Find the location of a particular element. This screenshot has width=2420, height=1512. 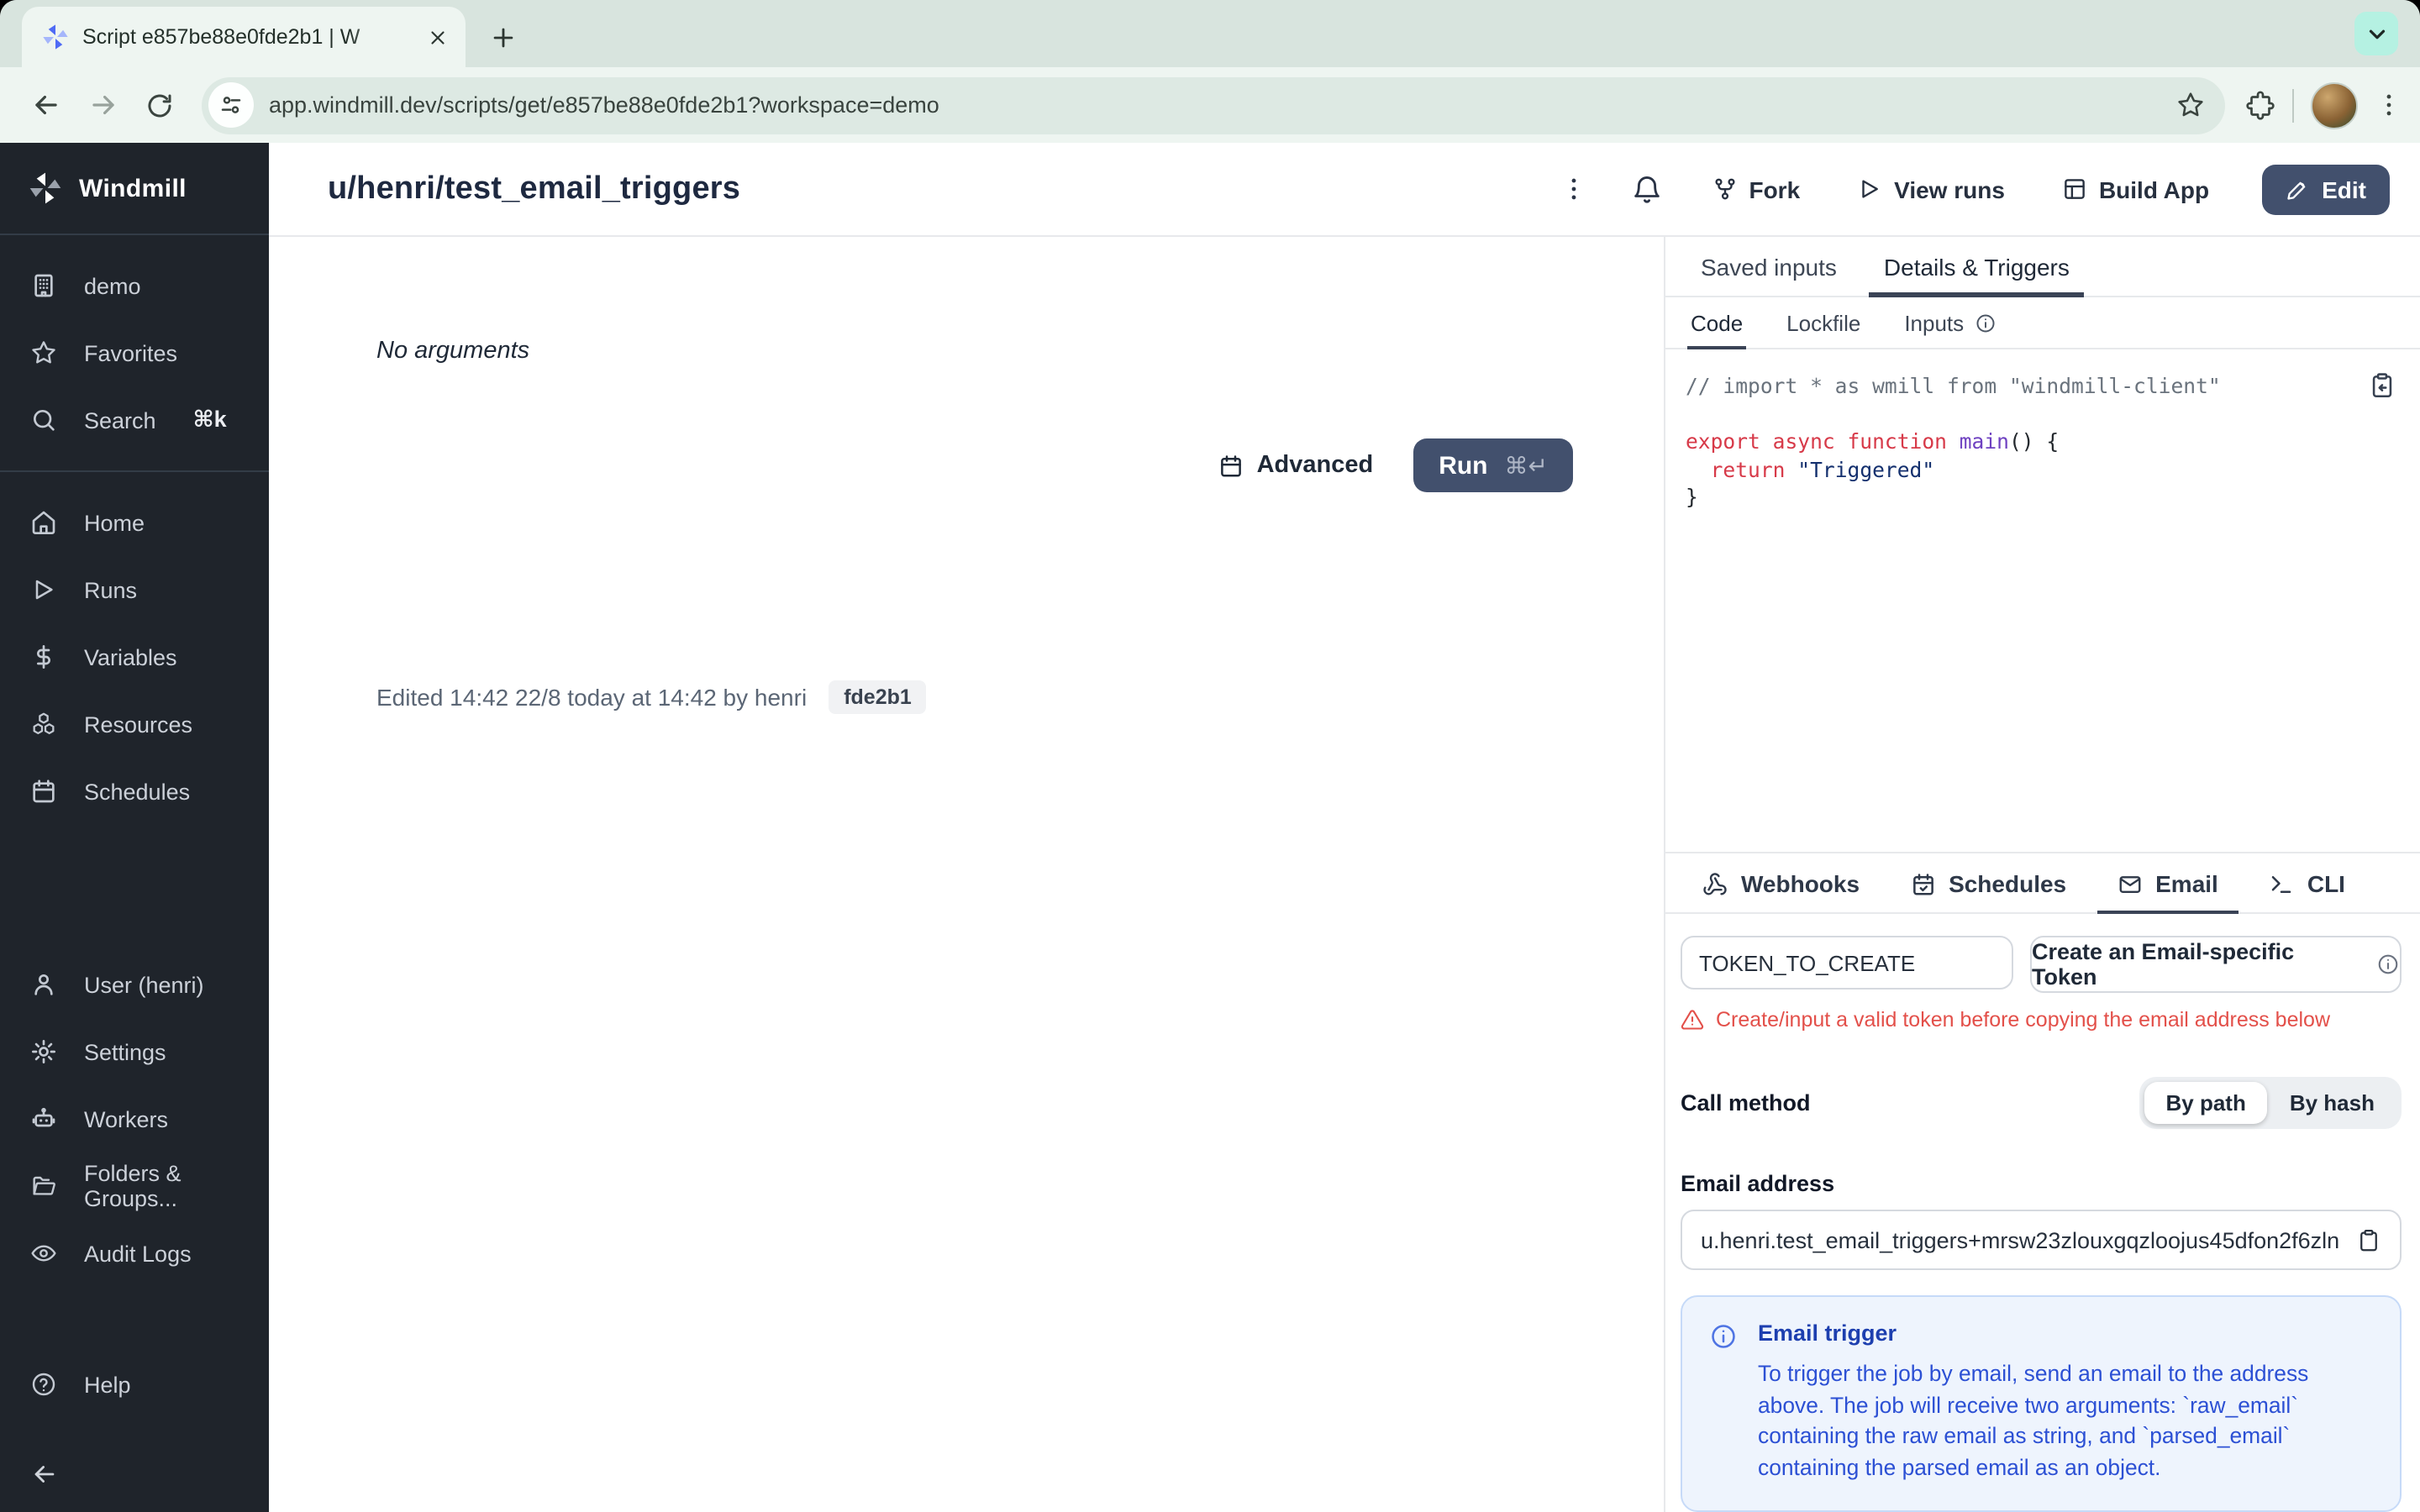

sidebar-item-label: Help is located at coordinates (107, 1384).